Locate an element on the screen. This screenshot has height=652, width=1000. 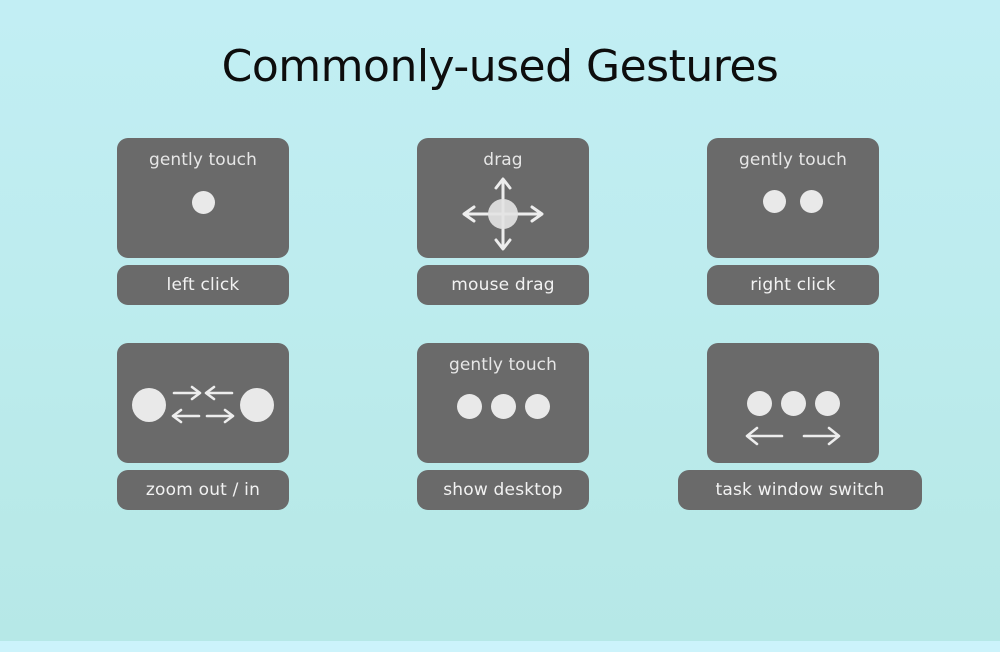
gesture-label-mouse-drag: mouse drag is located at coordinates (503, 285).